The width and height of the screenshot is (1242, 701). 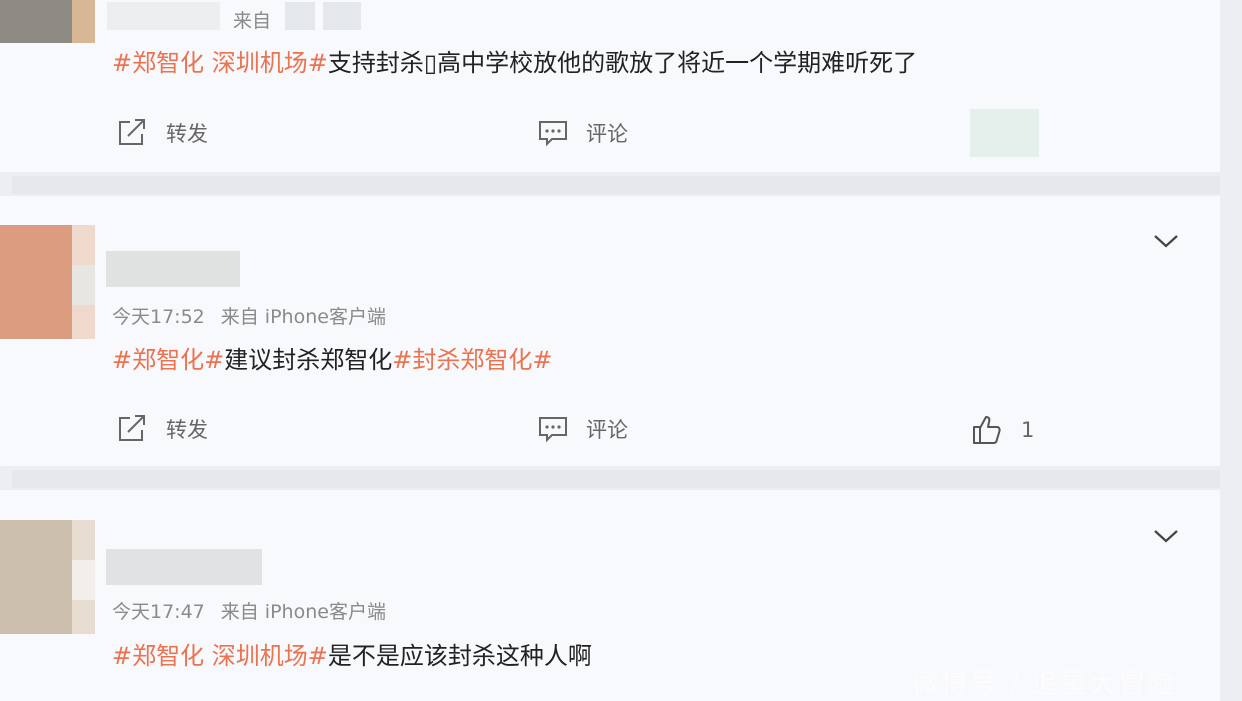 What do you see at coordinates (1044, 684) in the screenshot?
I see `watermark: 微博号 / 追星大冒险` at bounding box center [1044, 684].